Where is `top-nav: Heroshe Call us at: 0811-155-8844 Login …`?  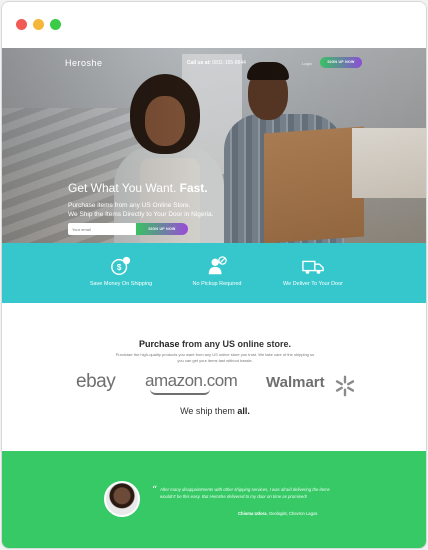
top-nav: Heroshe Call us at: 0811-155-8844 Login … is located at coordinates (214, 63).